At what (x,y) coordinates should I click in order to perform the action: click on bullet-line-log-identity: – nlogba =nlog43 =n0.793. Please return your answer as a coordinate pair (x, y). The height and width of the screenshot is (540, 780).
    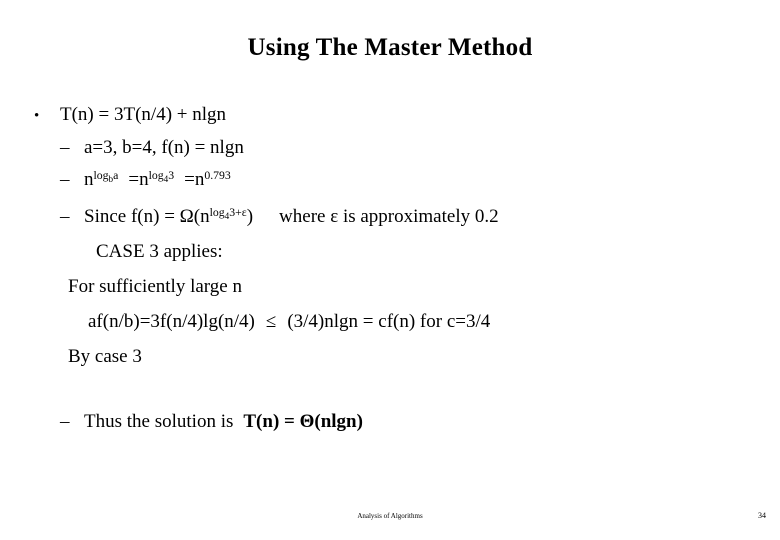
    Looking at the image, I should click on (145, 179).